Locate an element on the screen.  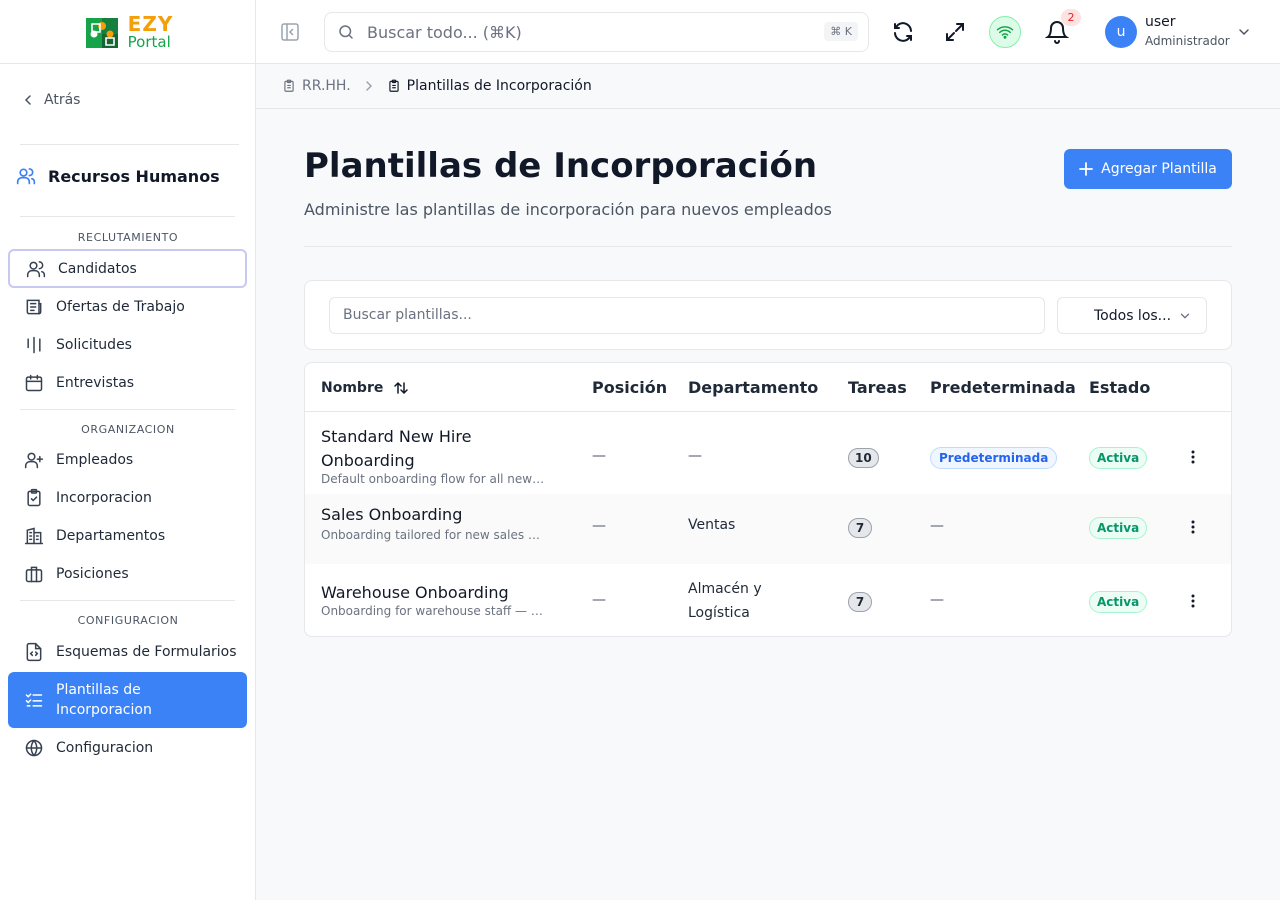
newspaper-icon is located at coordinates (34, 307).